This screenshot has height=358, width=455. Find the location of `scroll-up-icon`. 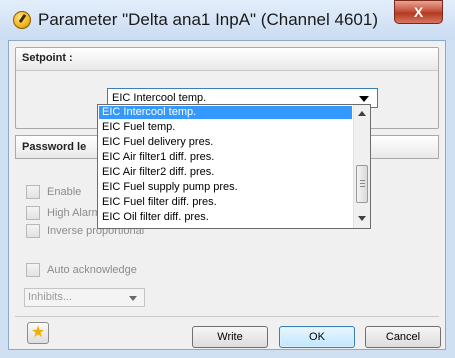

scroll-up-icon is located at coordinates (362, 113).